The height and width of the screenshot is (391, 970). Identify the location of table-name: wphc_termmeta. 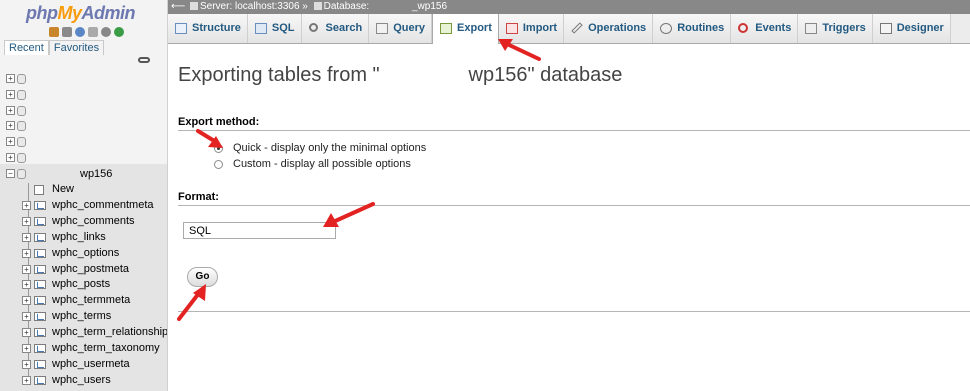
(91, 300).